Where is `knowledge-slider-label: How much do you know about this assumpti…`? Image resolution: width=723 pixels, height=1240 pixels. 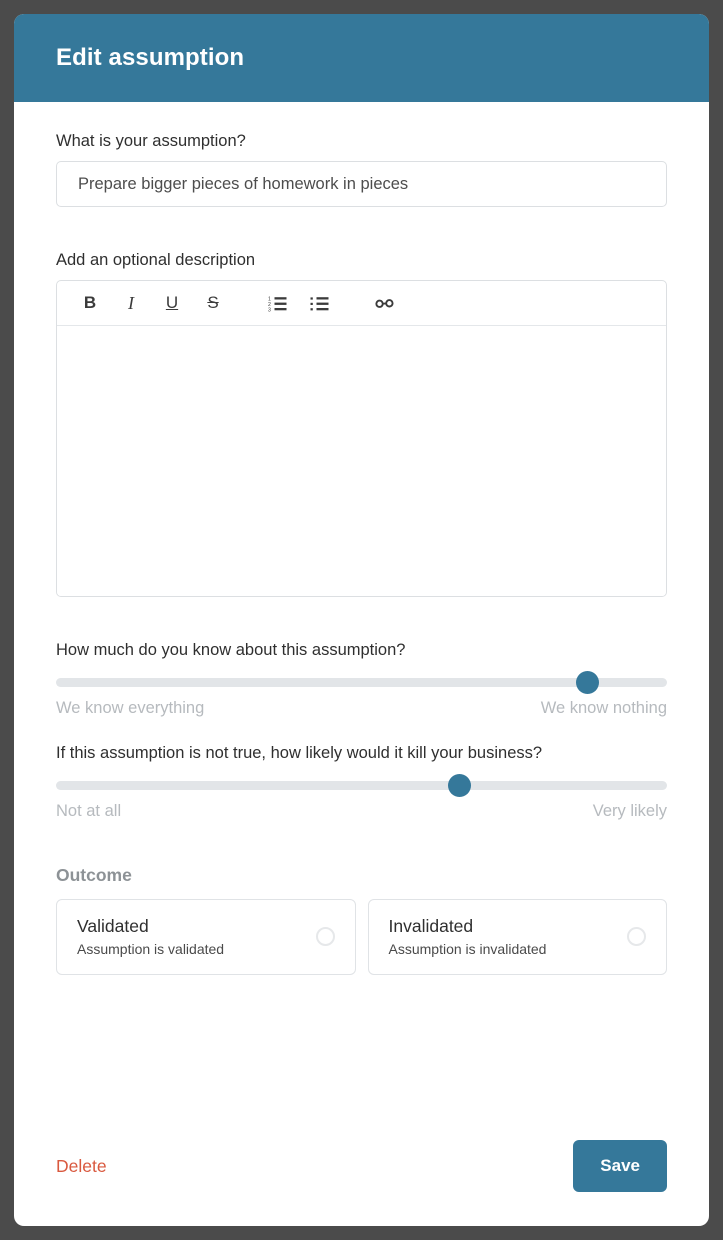
knowledge-slider-label: How much do you know about this assumpti… is located at coordinates (231, 650).